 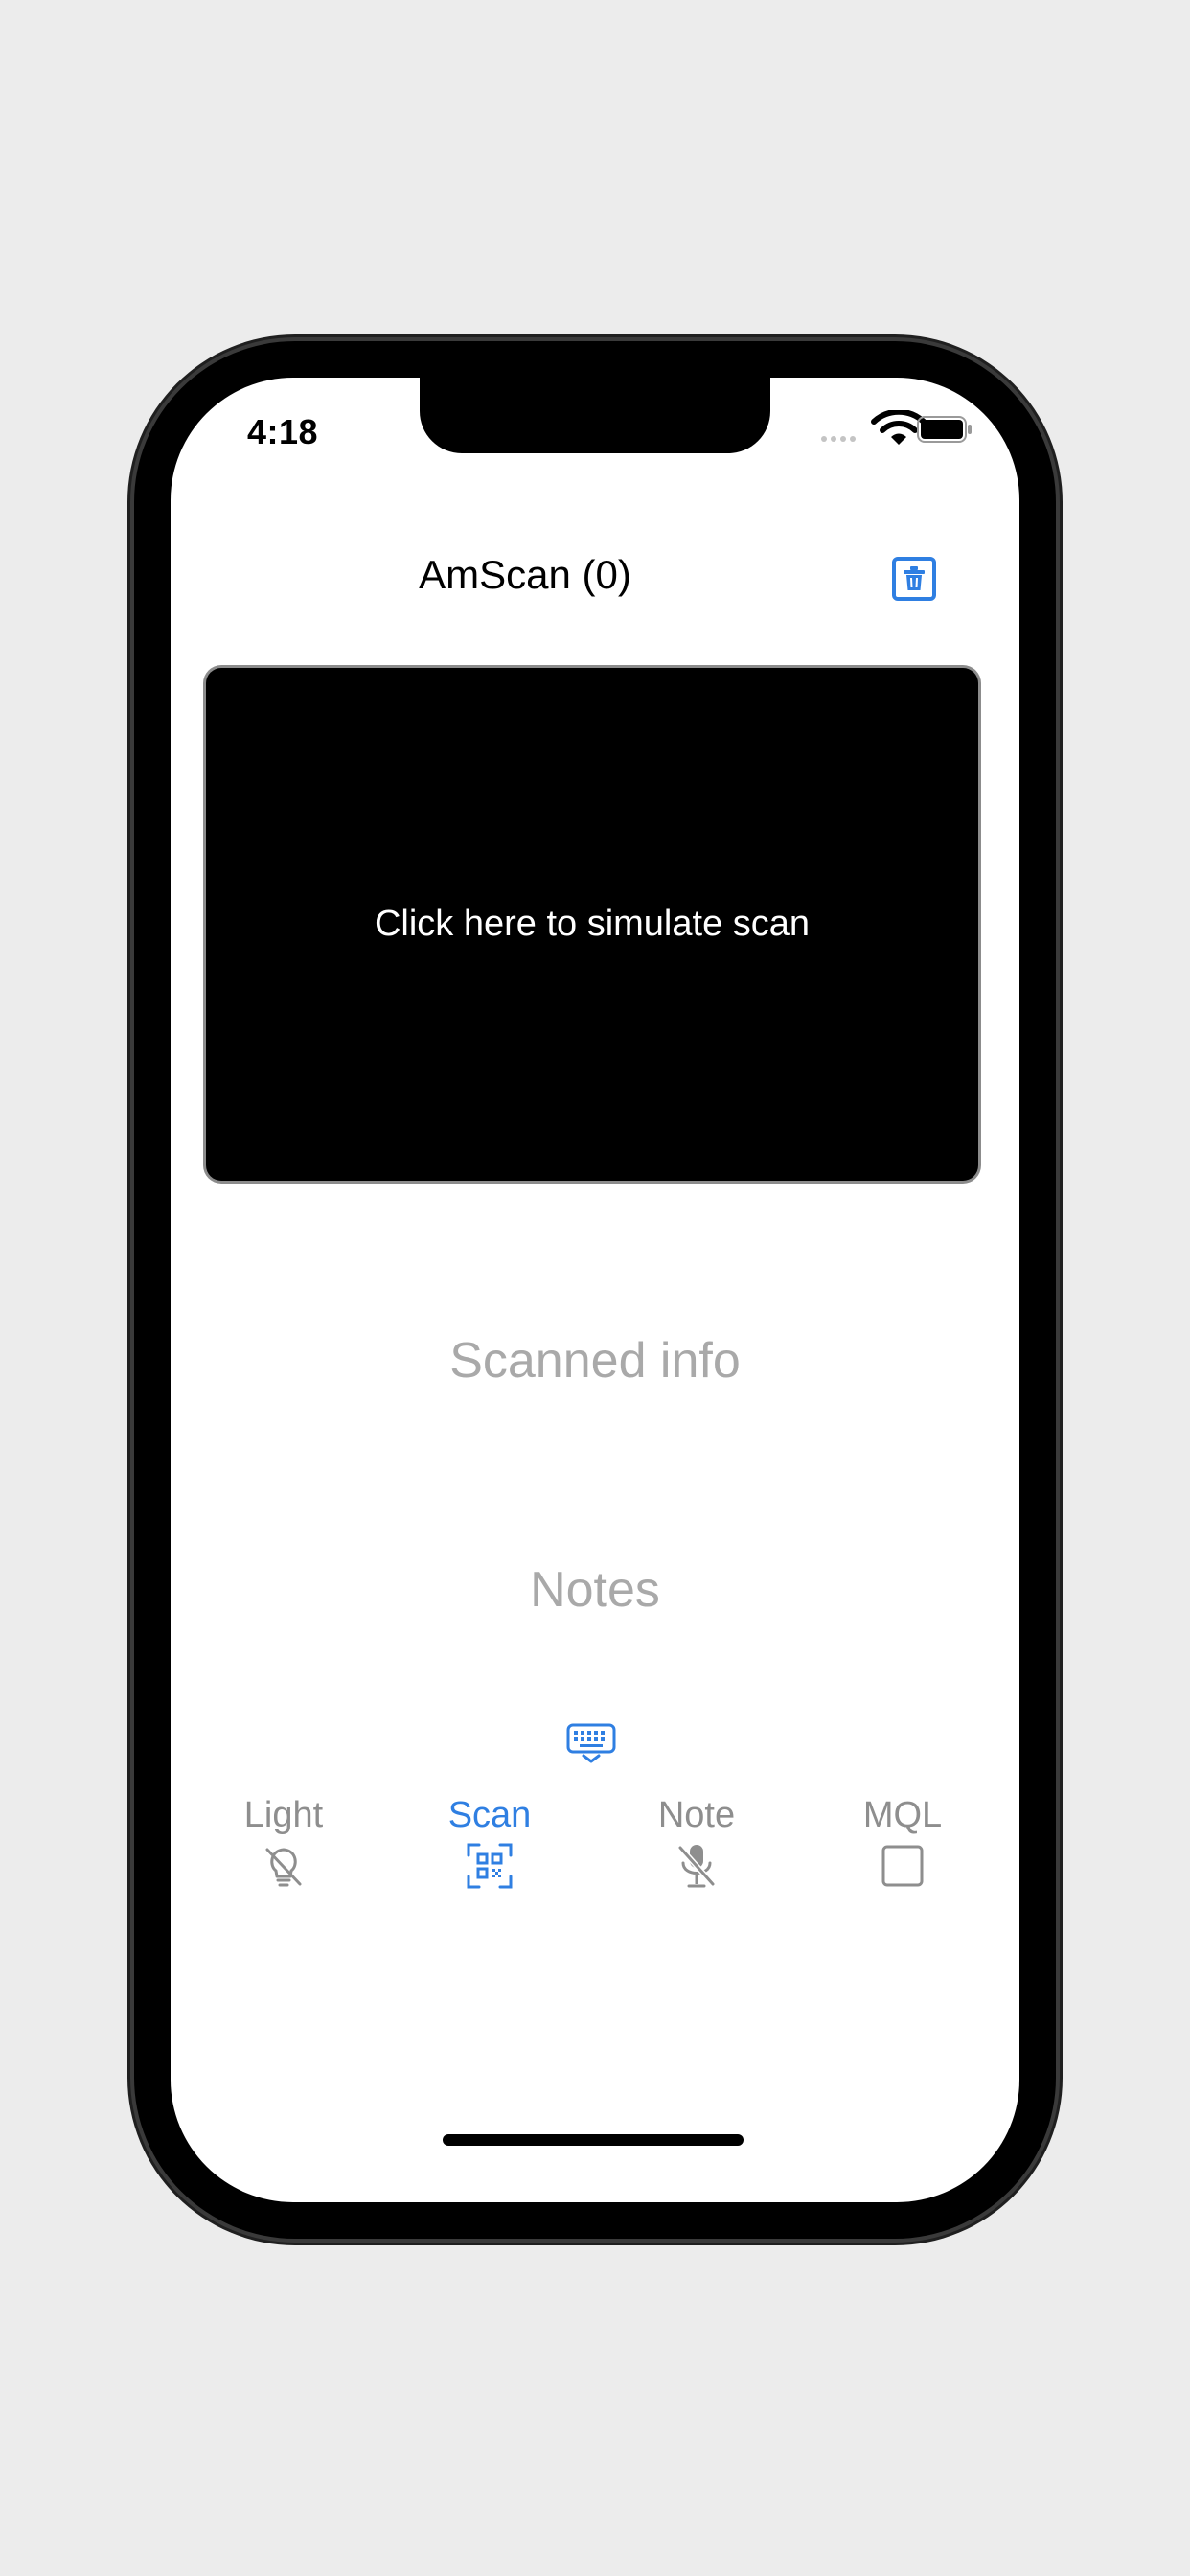 I want to click on trash-icon, so click(x=915, y=578).